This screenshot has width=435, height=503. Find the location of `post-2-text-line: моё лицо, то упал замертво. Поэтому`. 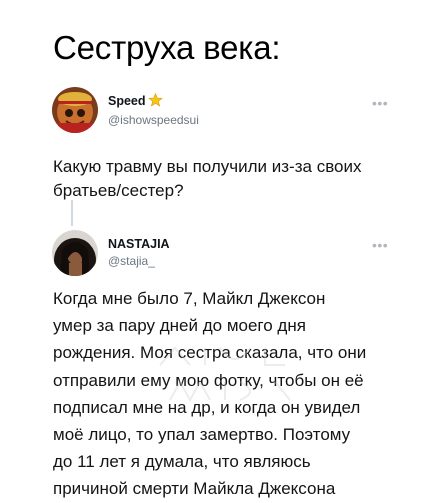

post-2-text-line: моё лицо, то упал замертво. Поэтому is located at coordinates (202, 435).